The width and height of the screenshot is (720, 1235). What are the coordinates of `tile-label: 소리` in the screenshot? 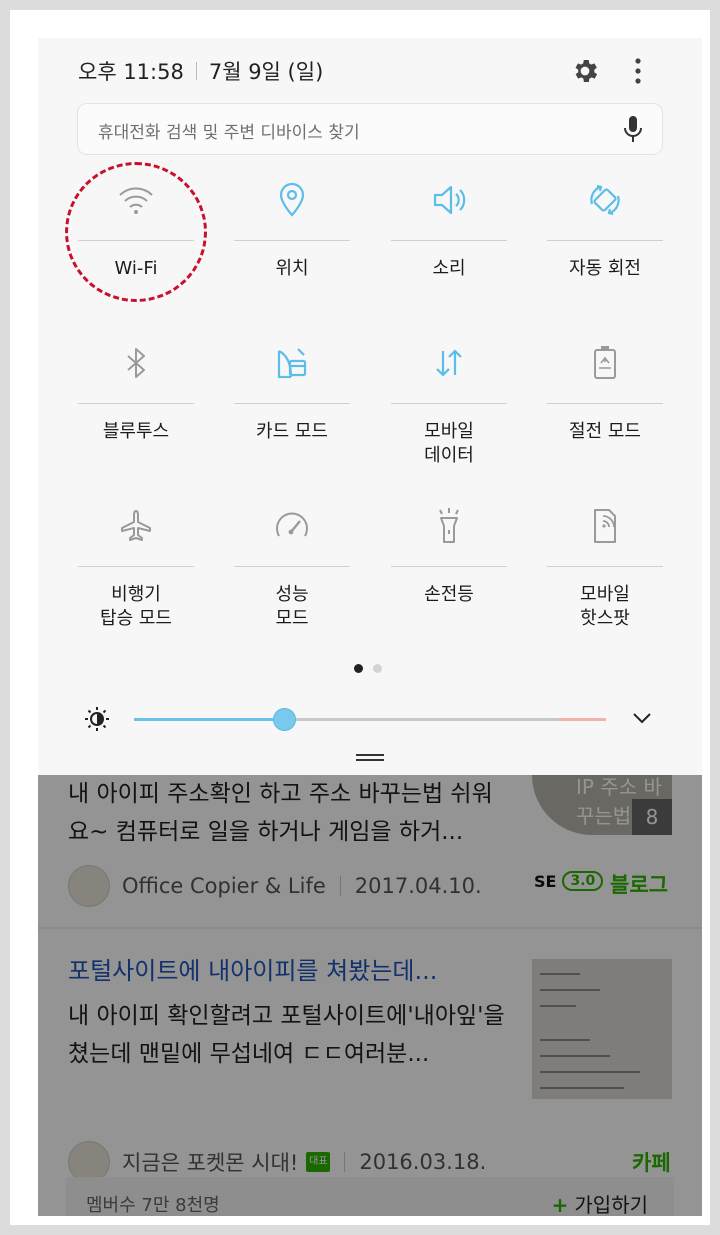 It's located at (449, 268).